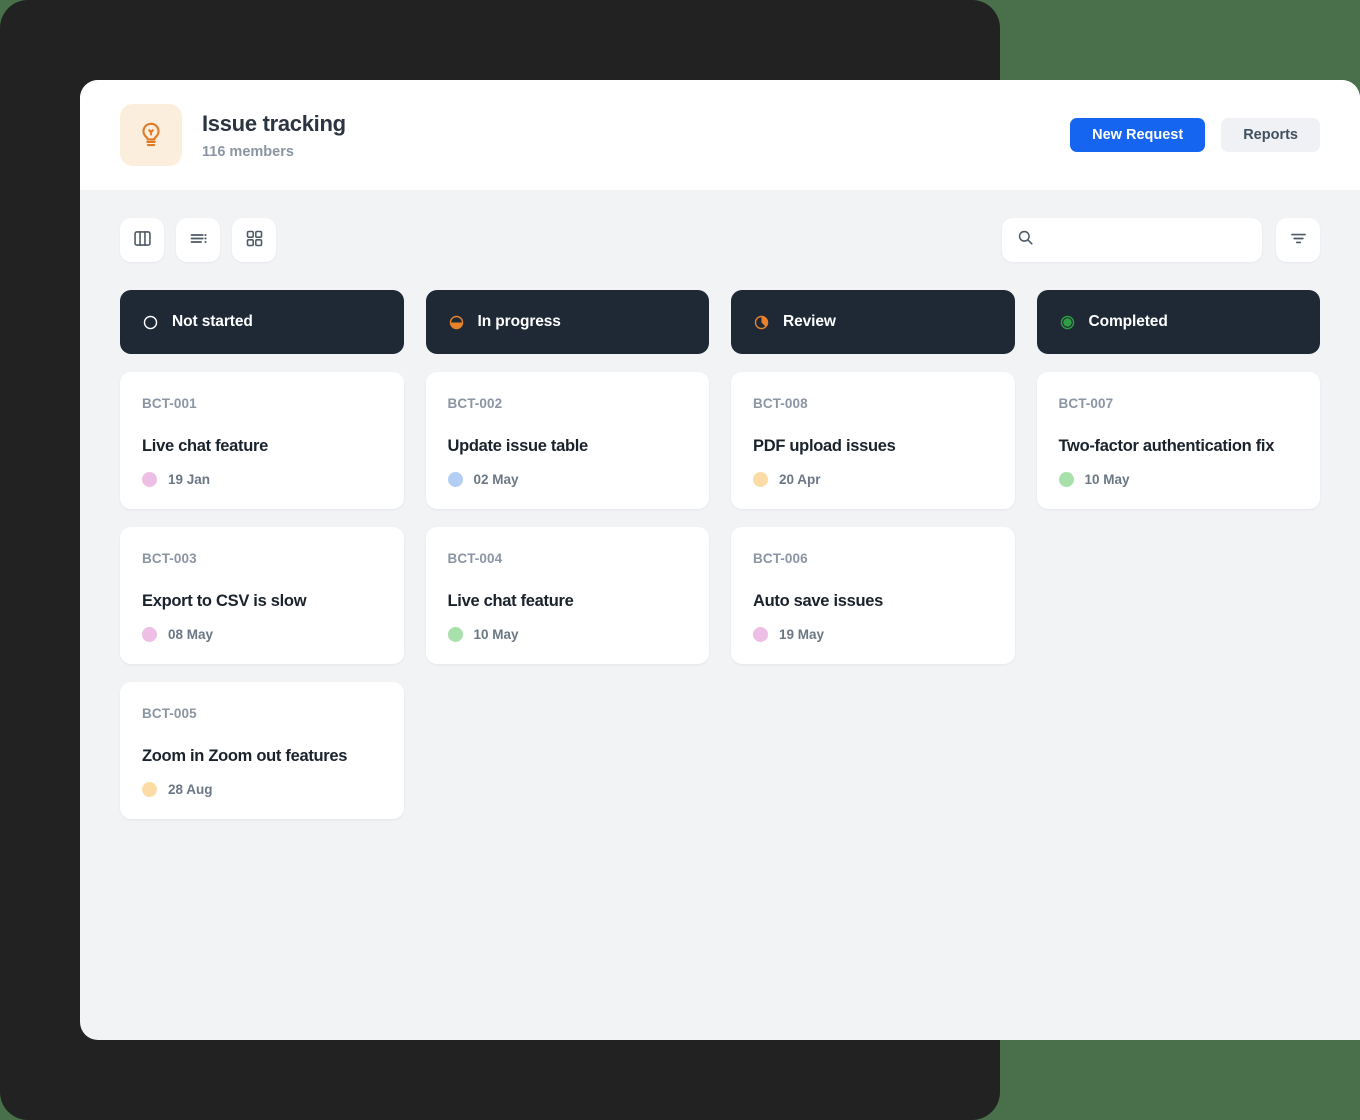 Image resolution: width=1360 pixels, height=1120 pixels. Describe the element at coordinates (1166, 446) in the screenshot. I see `issue-title: Two-factor authentication fix` at that location.